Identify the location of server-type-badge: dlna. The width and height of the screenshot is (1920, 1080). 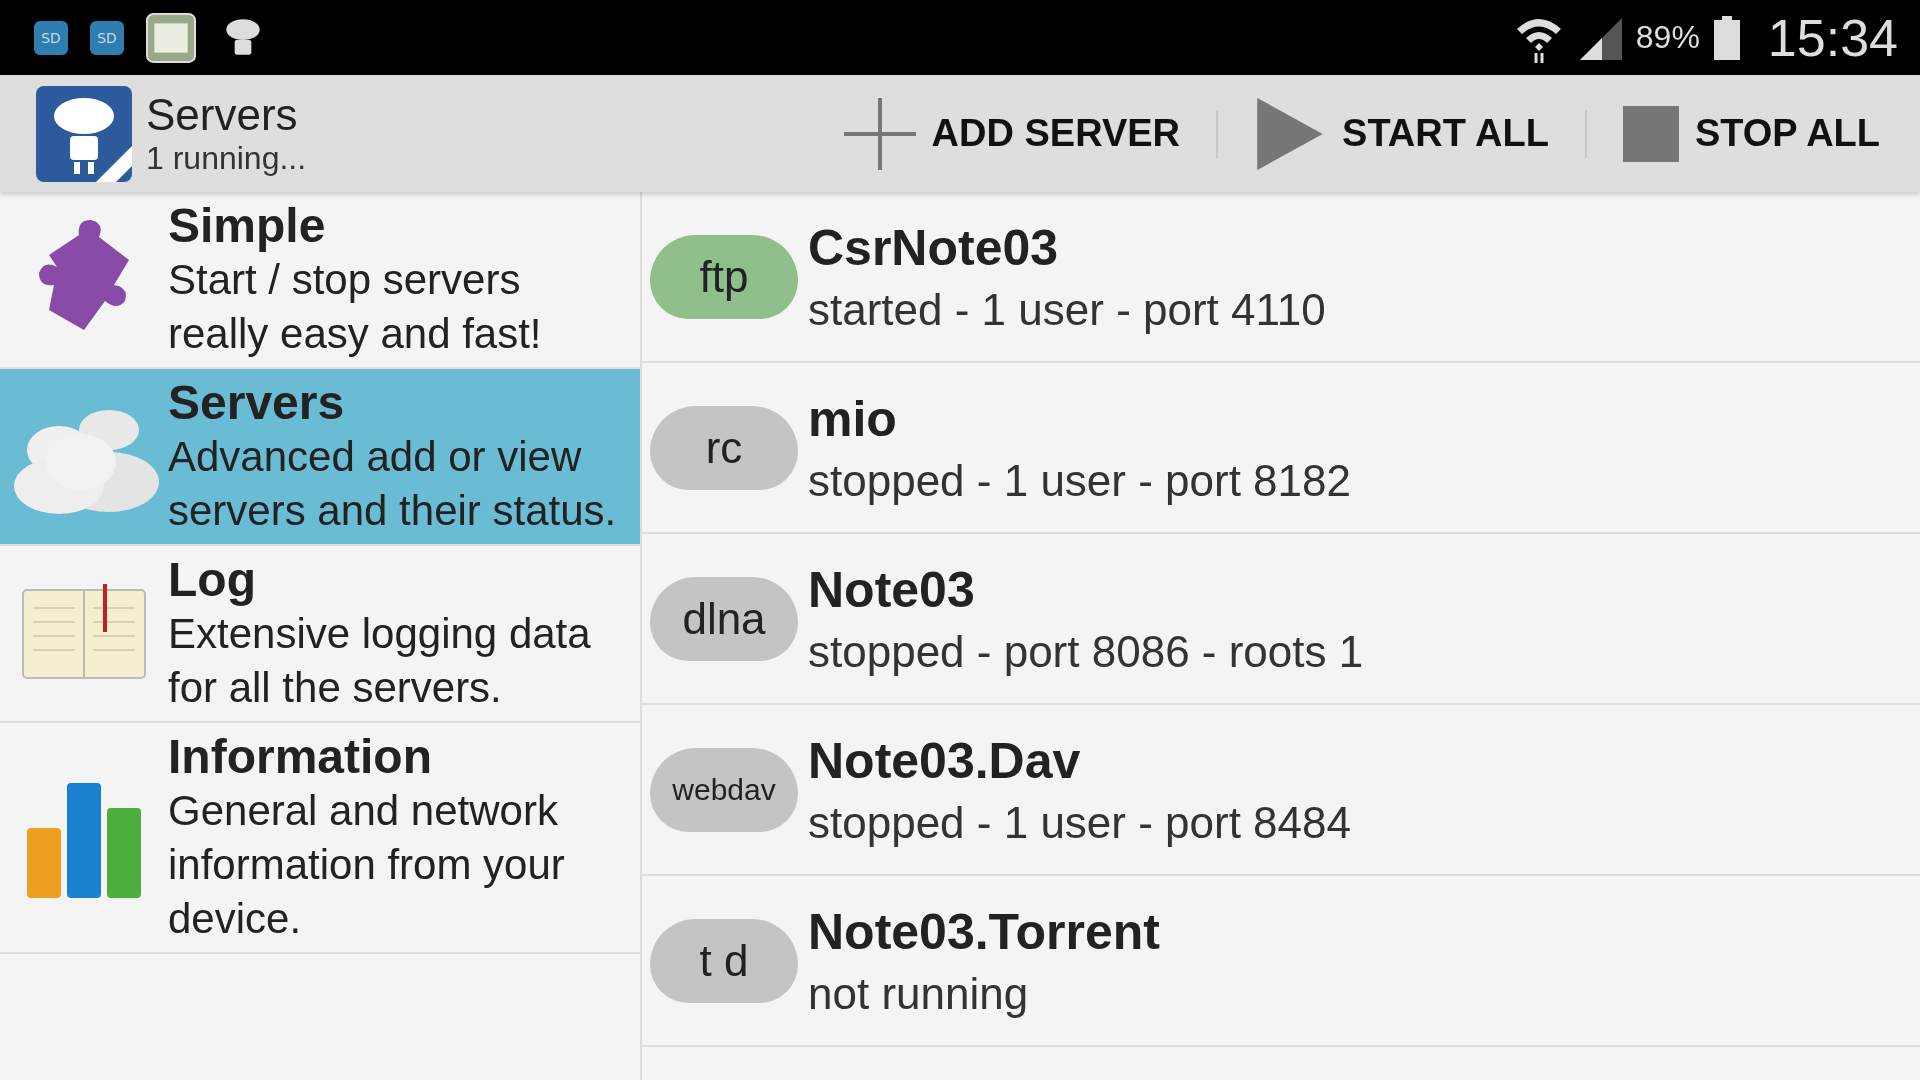
(724, 618).